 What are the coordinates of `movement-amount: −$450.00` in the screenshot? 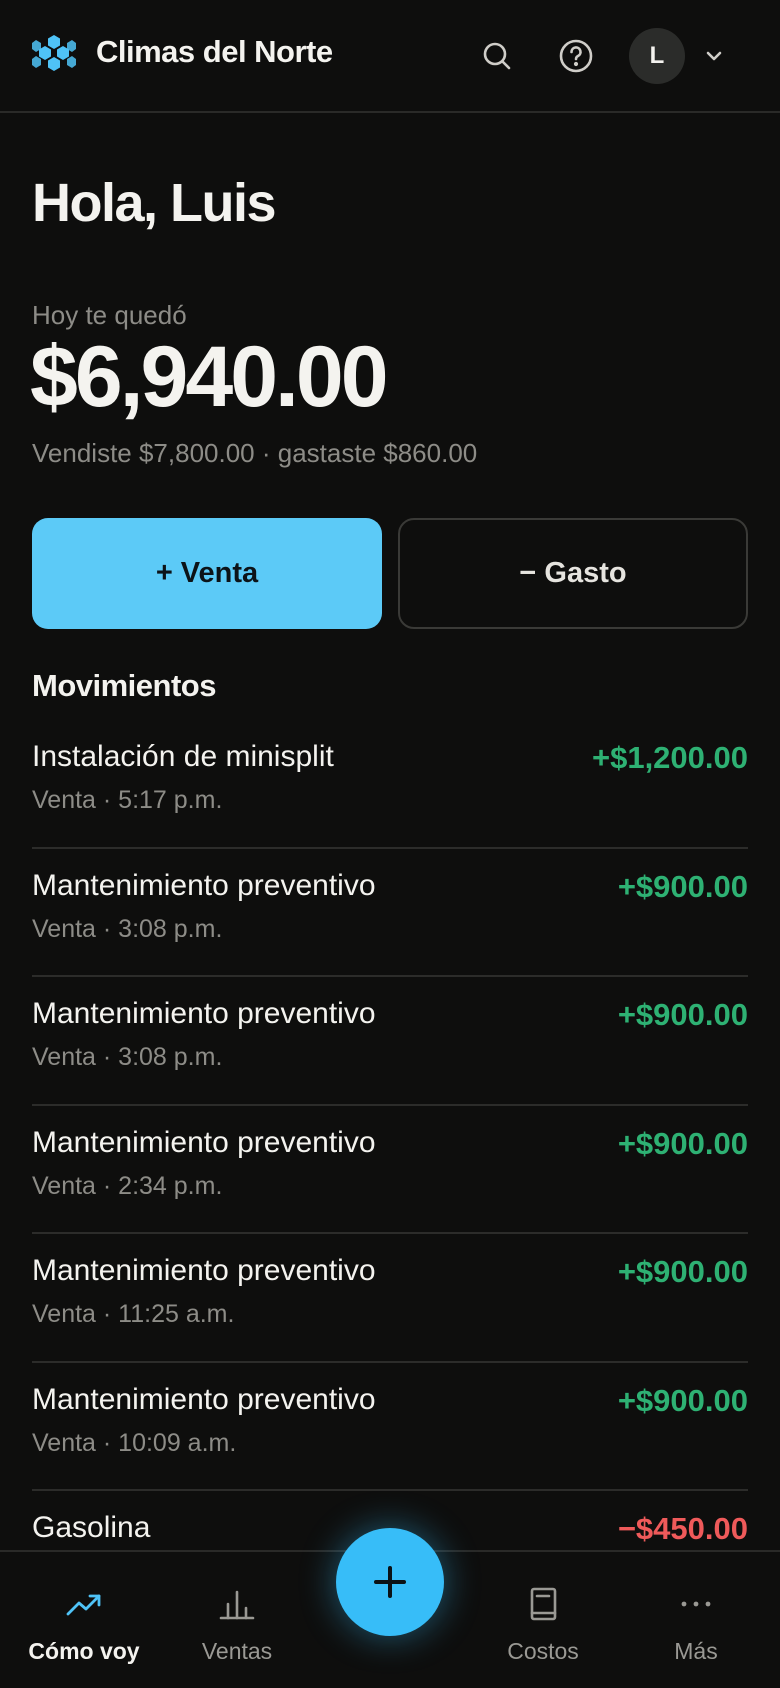 It's located at (682, 1528).